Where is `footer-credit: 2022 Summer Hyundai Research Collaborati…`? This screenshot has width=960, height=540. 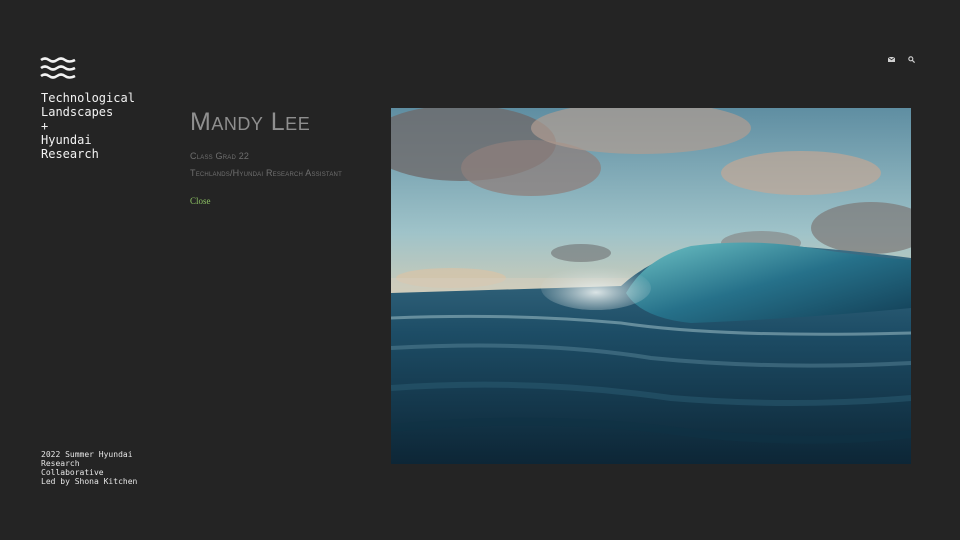
footer-credit: 2022 Summer Hyundai Research Collaborati… is located at coordinates (111, 468).